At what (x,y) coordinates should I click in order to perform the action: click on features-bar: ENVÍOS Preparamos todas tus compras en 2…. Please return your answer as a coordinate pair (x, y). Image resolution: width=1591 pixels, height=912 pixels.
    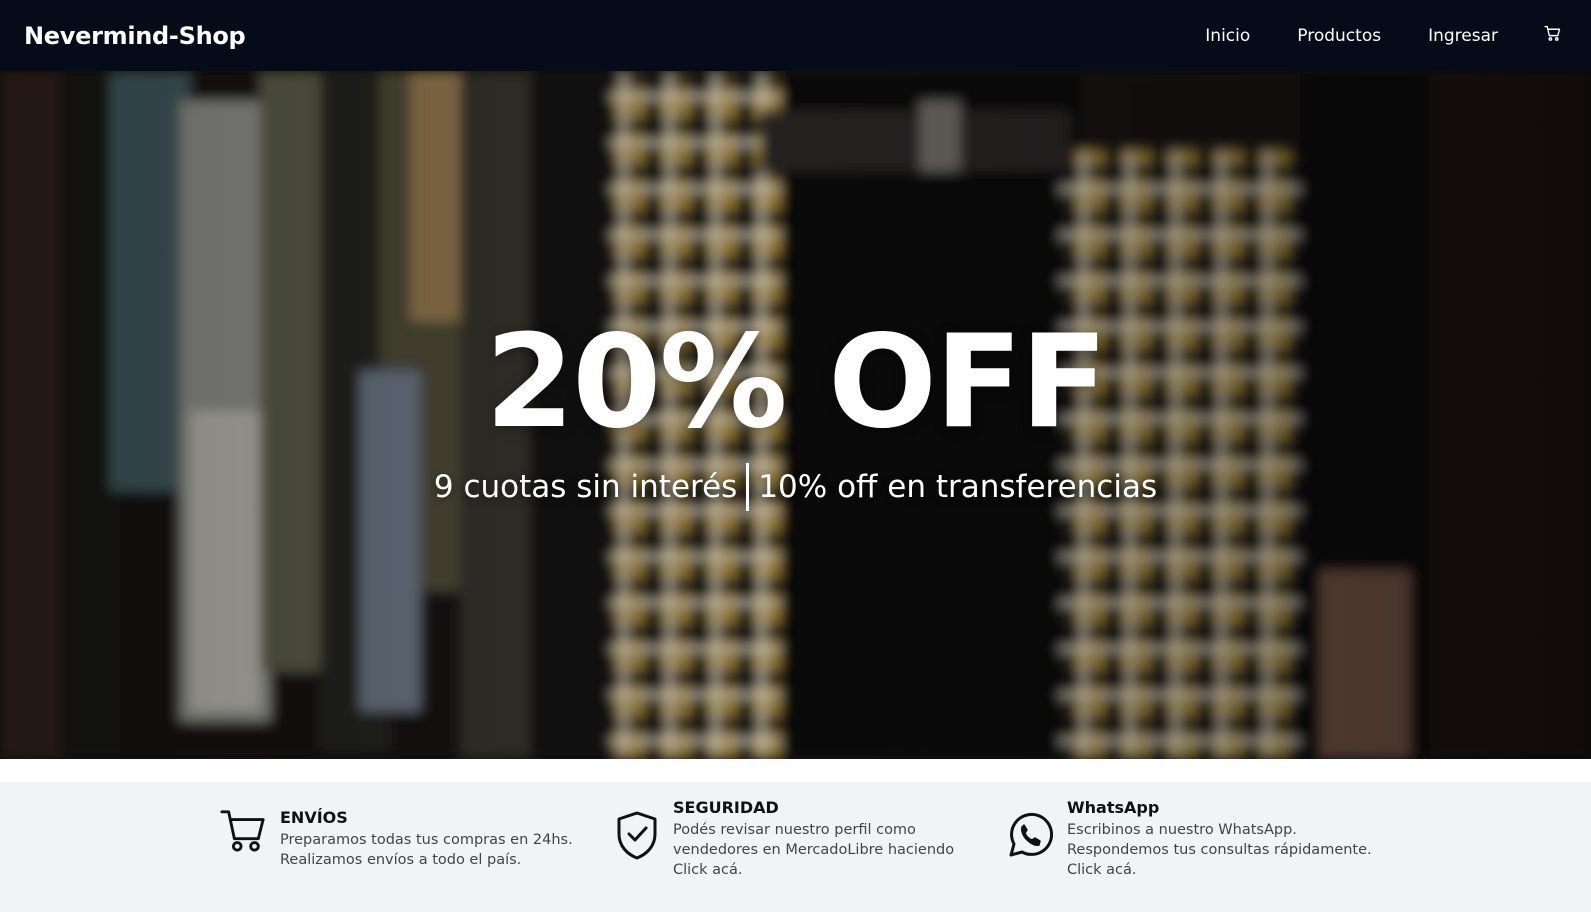
    Looking at the image, I should click on (795, 847).